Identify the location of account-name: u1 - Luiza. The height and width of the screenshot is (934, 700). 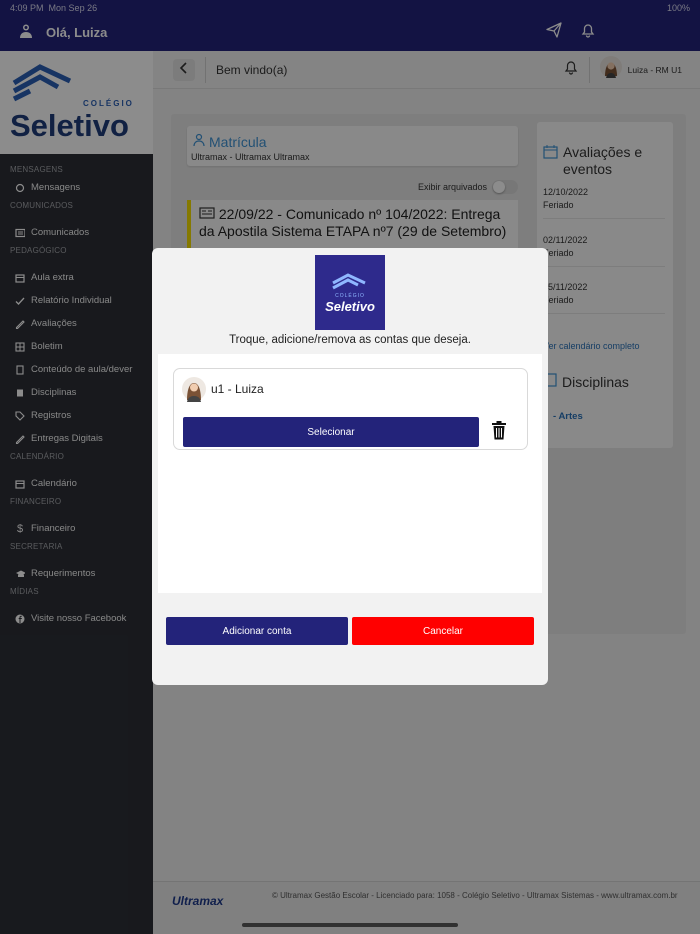
(237, 389).